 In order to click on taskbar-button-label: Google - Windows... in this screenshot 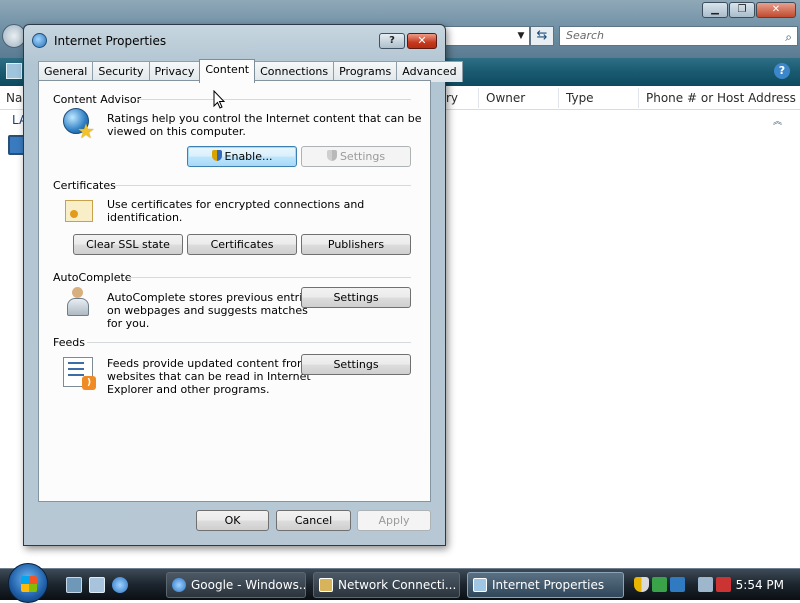, I will do `click(248, 585)`.